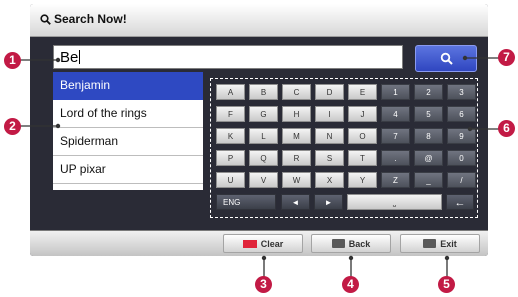 Image resolution: width=518 pixels, height=297 pixels. Describe the element at coordinates (446, 284) in the screenshot. I see `callout-5: 5` at that location.